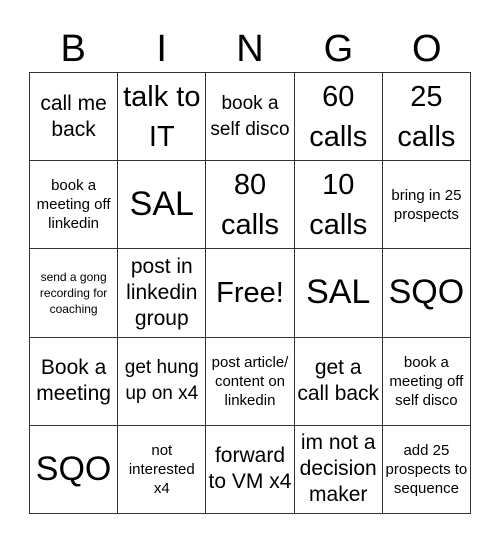 Image resolution: width=500 pixels, height=544 pixels. I want to click on bingo-cell: post in linkedin group, so click(162, 293).